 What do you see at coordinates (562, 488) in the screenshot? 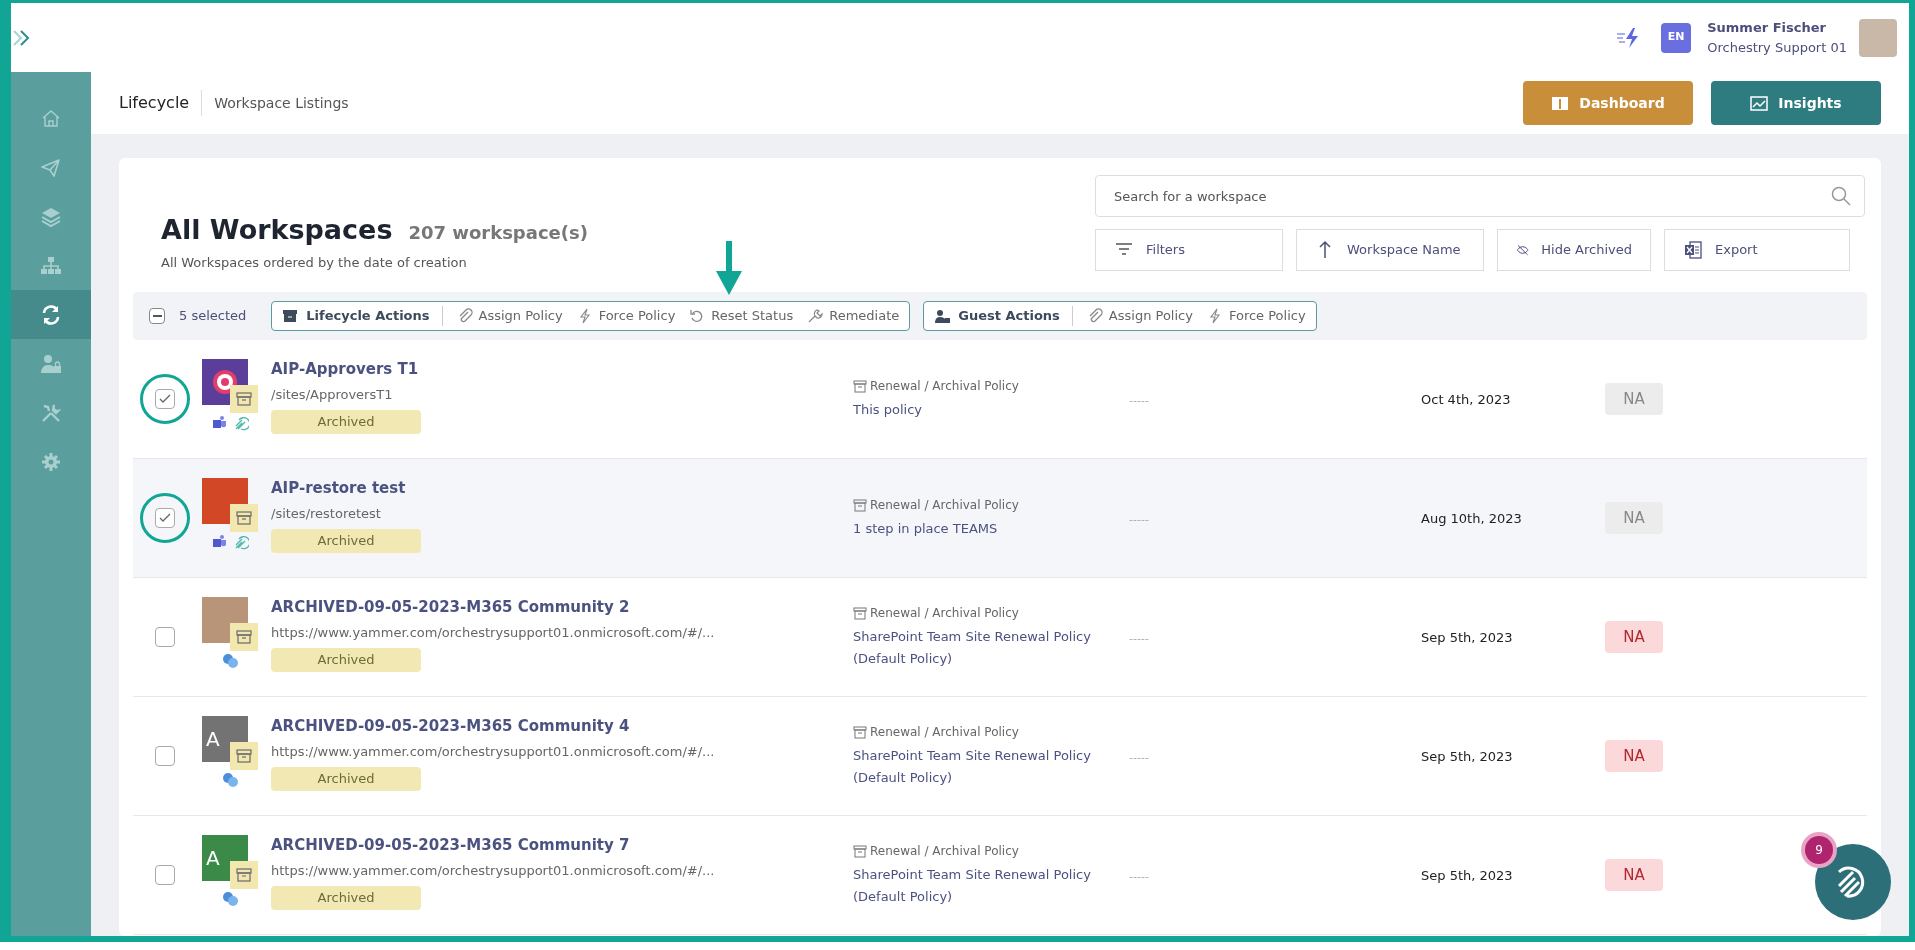
I see `workspace-name: AIP-restore test` at bounding box center [562, 488].